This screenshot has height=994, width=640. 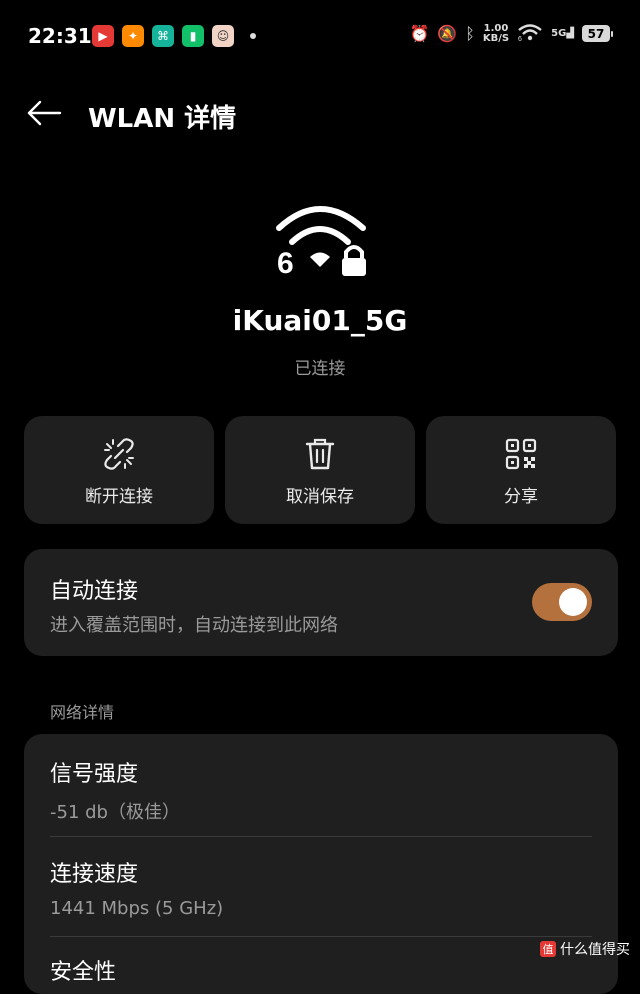 What do you see at coordinates (511, 33) in the screenshot?
I see `status-icons: ⏰ 🔕 ᛒ 1.00 KB/S 6 5G▟ 57` at bounding box center [511, 33].